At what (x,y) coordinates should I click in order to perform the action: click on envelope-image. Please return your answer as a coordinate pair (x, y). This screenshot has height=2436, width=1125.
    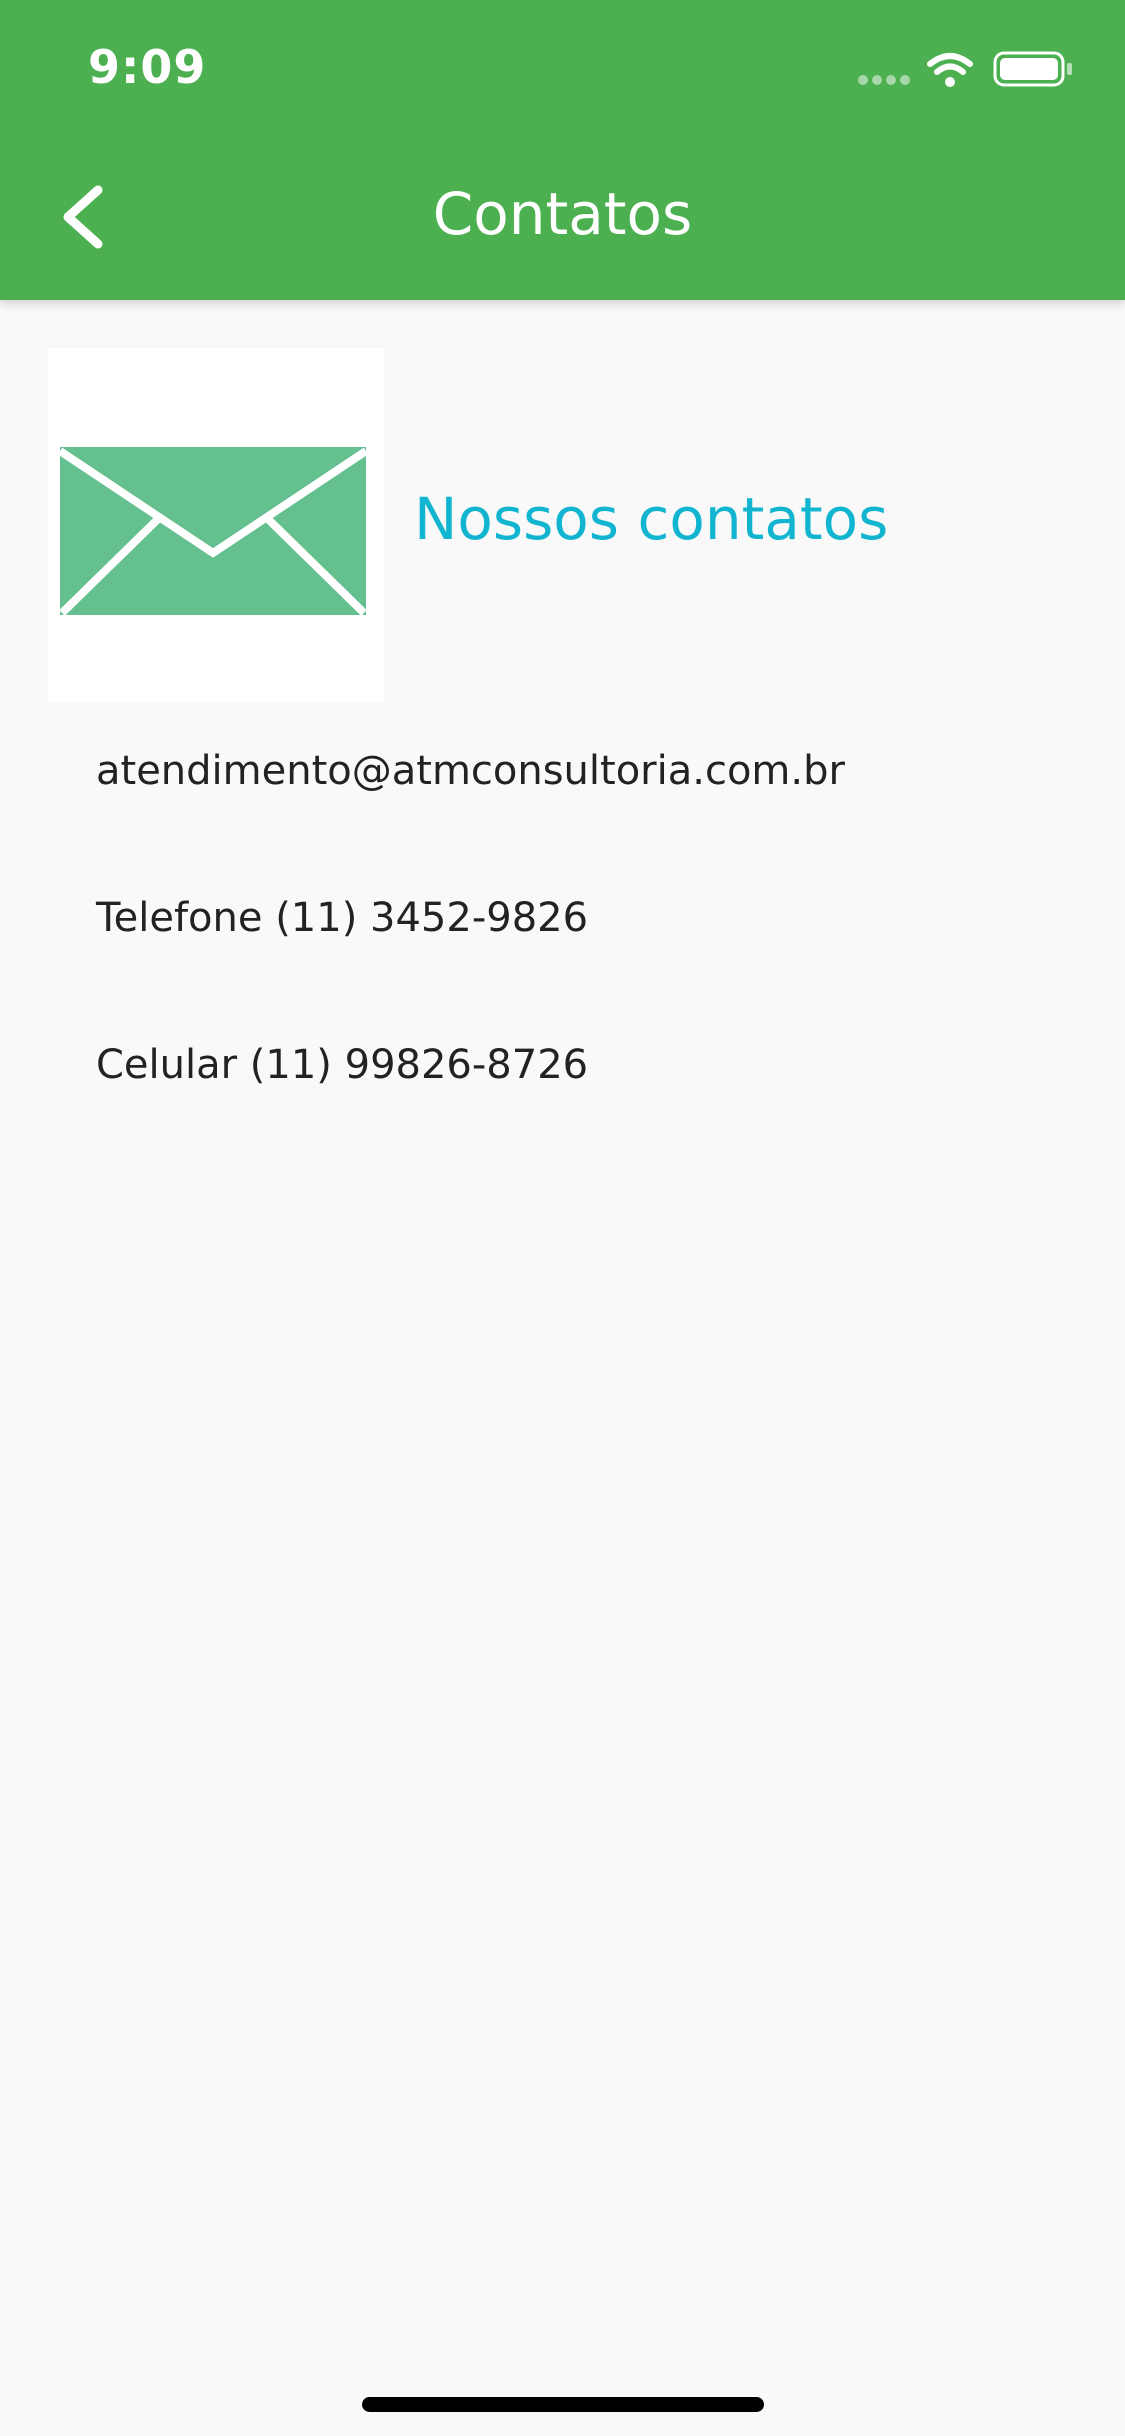
    Looking at the image, I should click on (216, 525).